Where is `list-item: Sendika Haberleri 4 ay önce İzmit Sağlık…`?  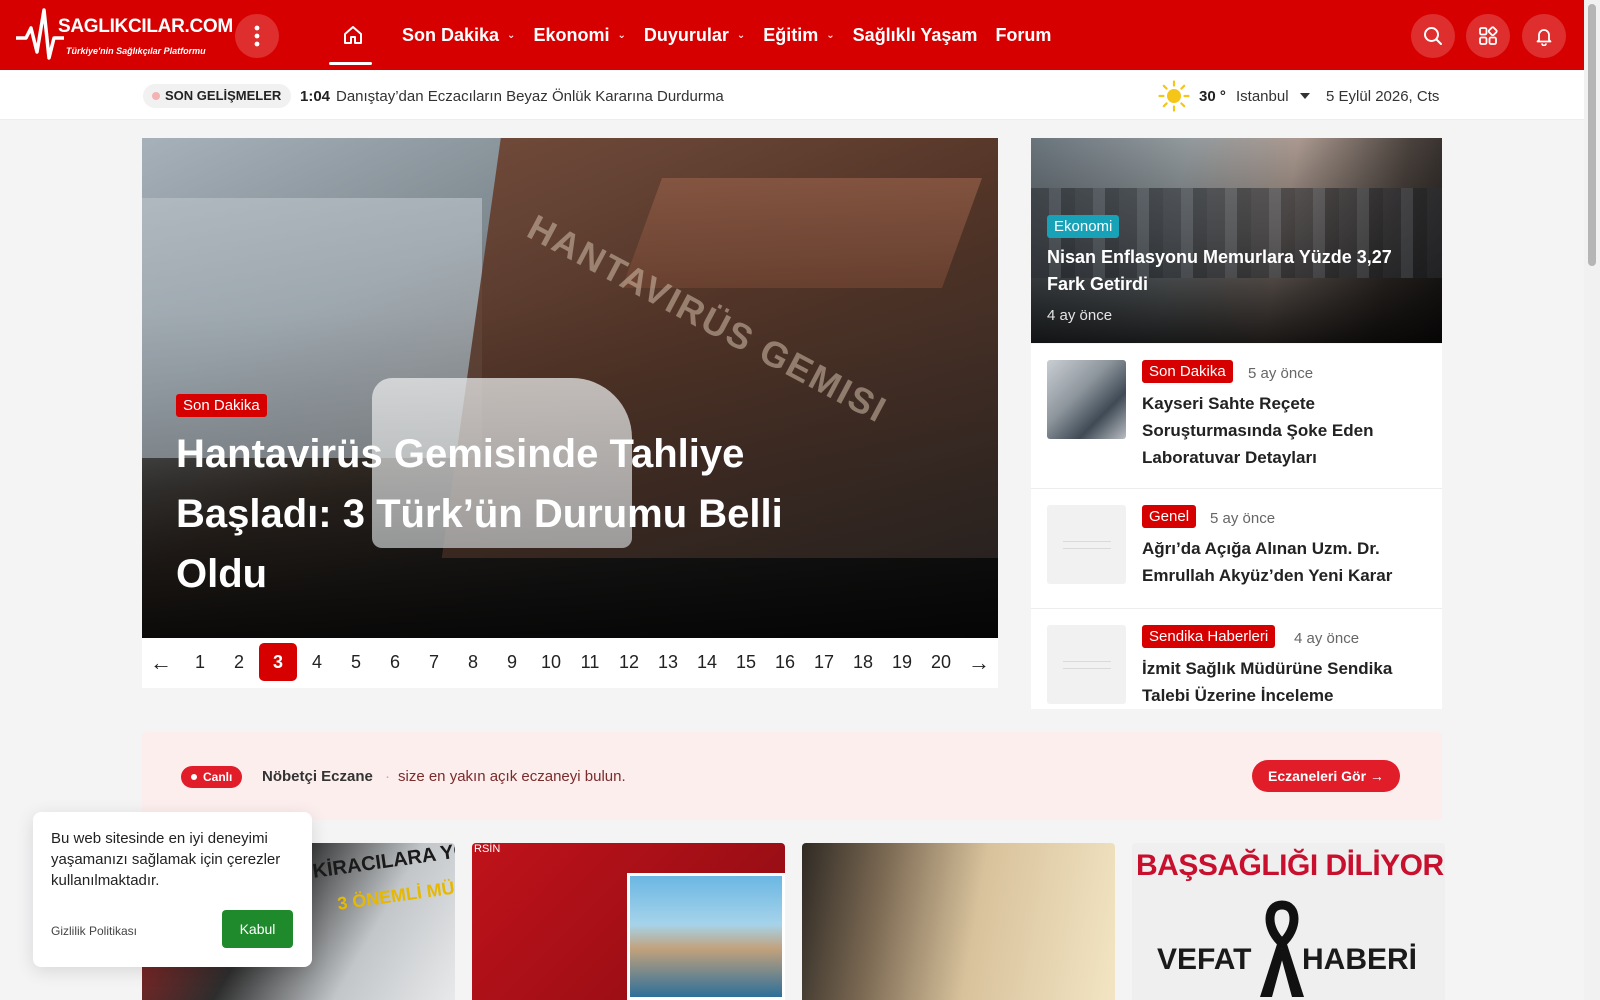 list-item: Sendika Haberleri 4 ay önce İzmit Sağlık… is located at coordinates (1236, 659).